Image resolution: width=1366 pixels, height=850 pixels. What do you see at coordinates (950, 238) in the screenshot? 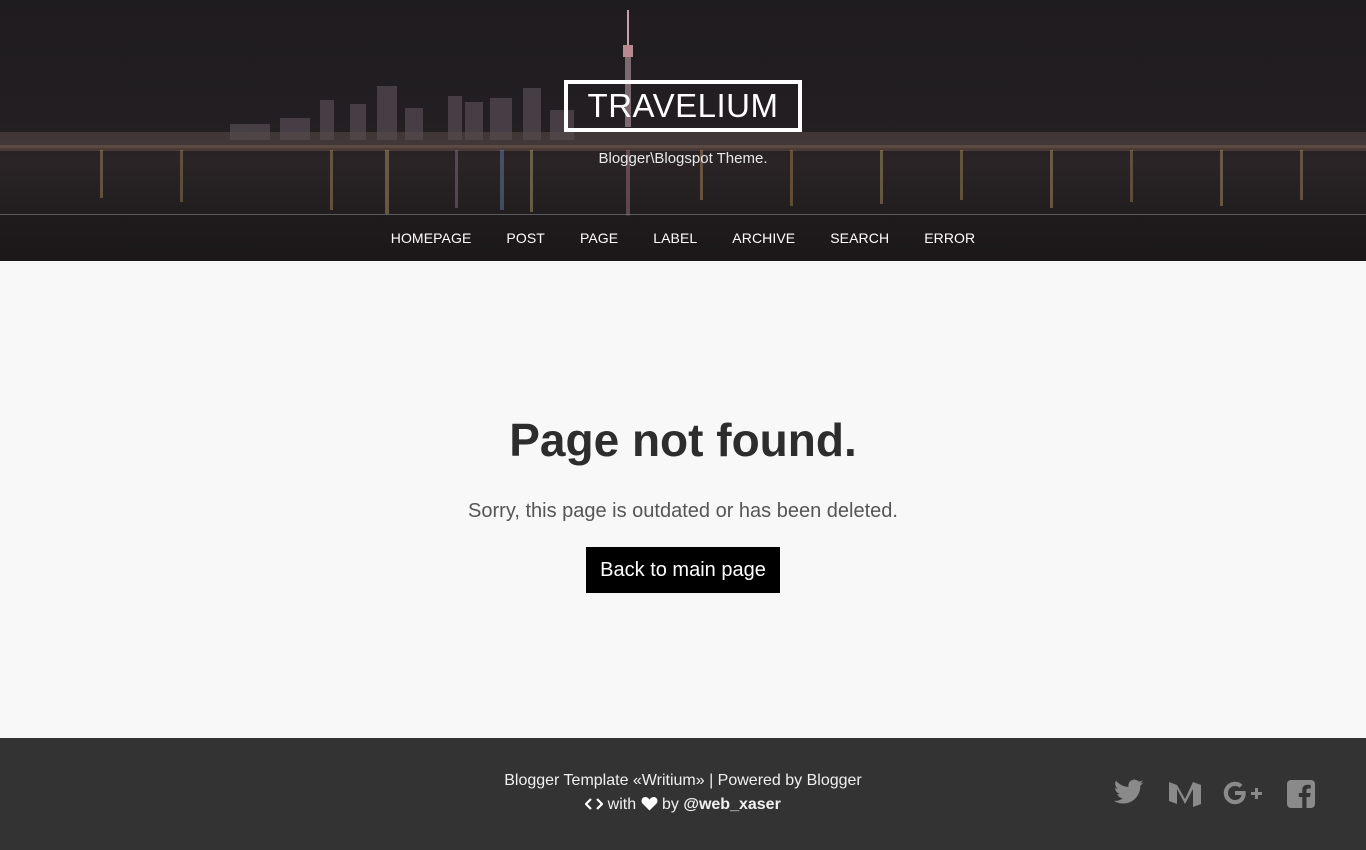
I see `nav-item-error: ERROR` at bounding box center [950, 238].